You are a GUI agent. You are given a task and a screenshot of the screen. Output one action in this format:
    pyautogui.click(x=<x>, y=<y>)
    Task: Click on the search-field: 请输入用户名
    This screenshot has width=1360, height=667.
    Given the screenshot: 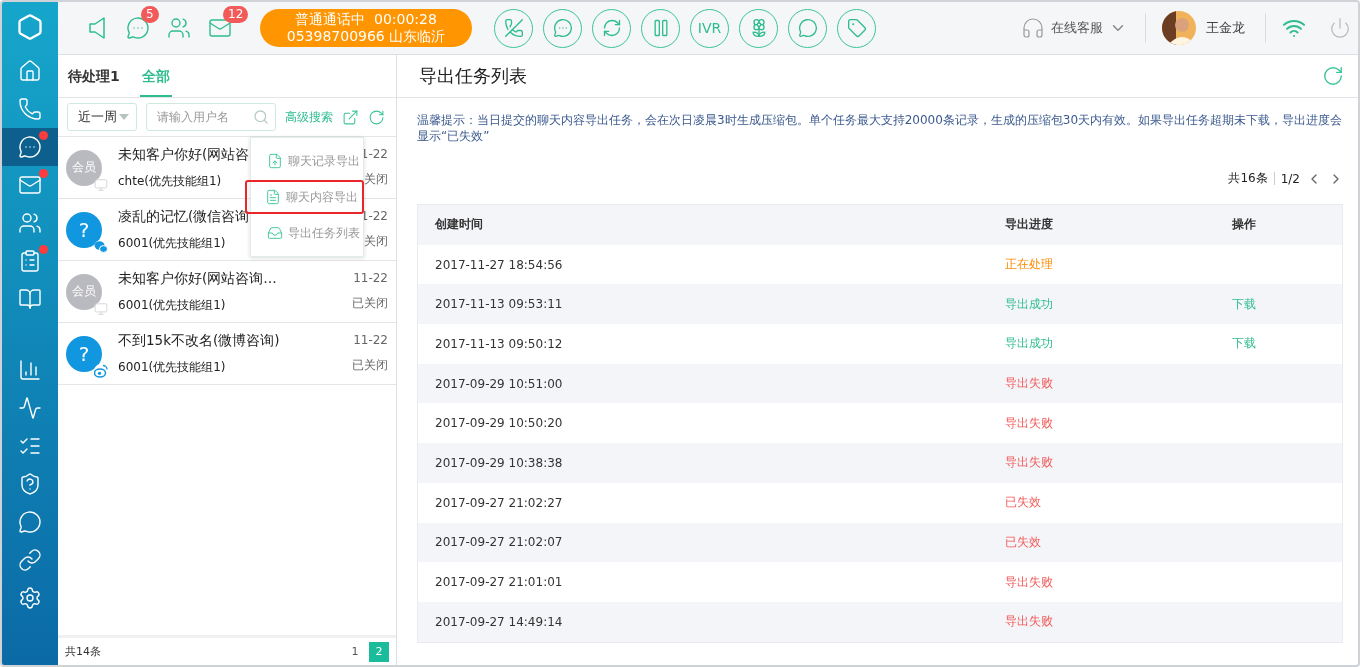 What is the action you would take?
    pyautogui.click(x=211, y=117)
    